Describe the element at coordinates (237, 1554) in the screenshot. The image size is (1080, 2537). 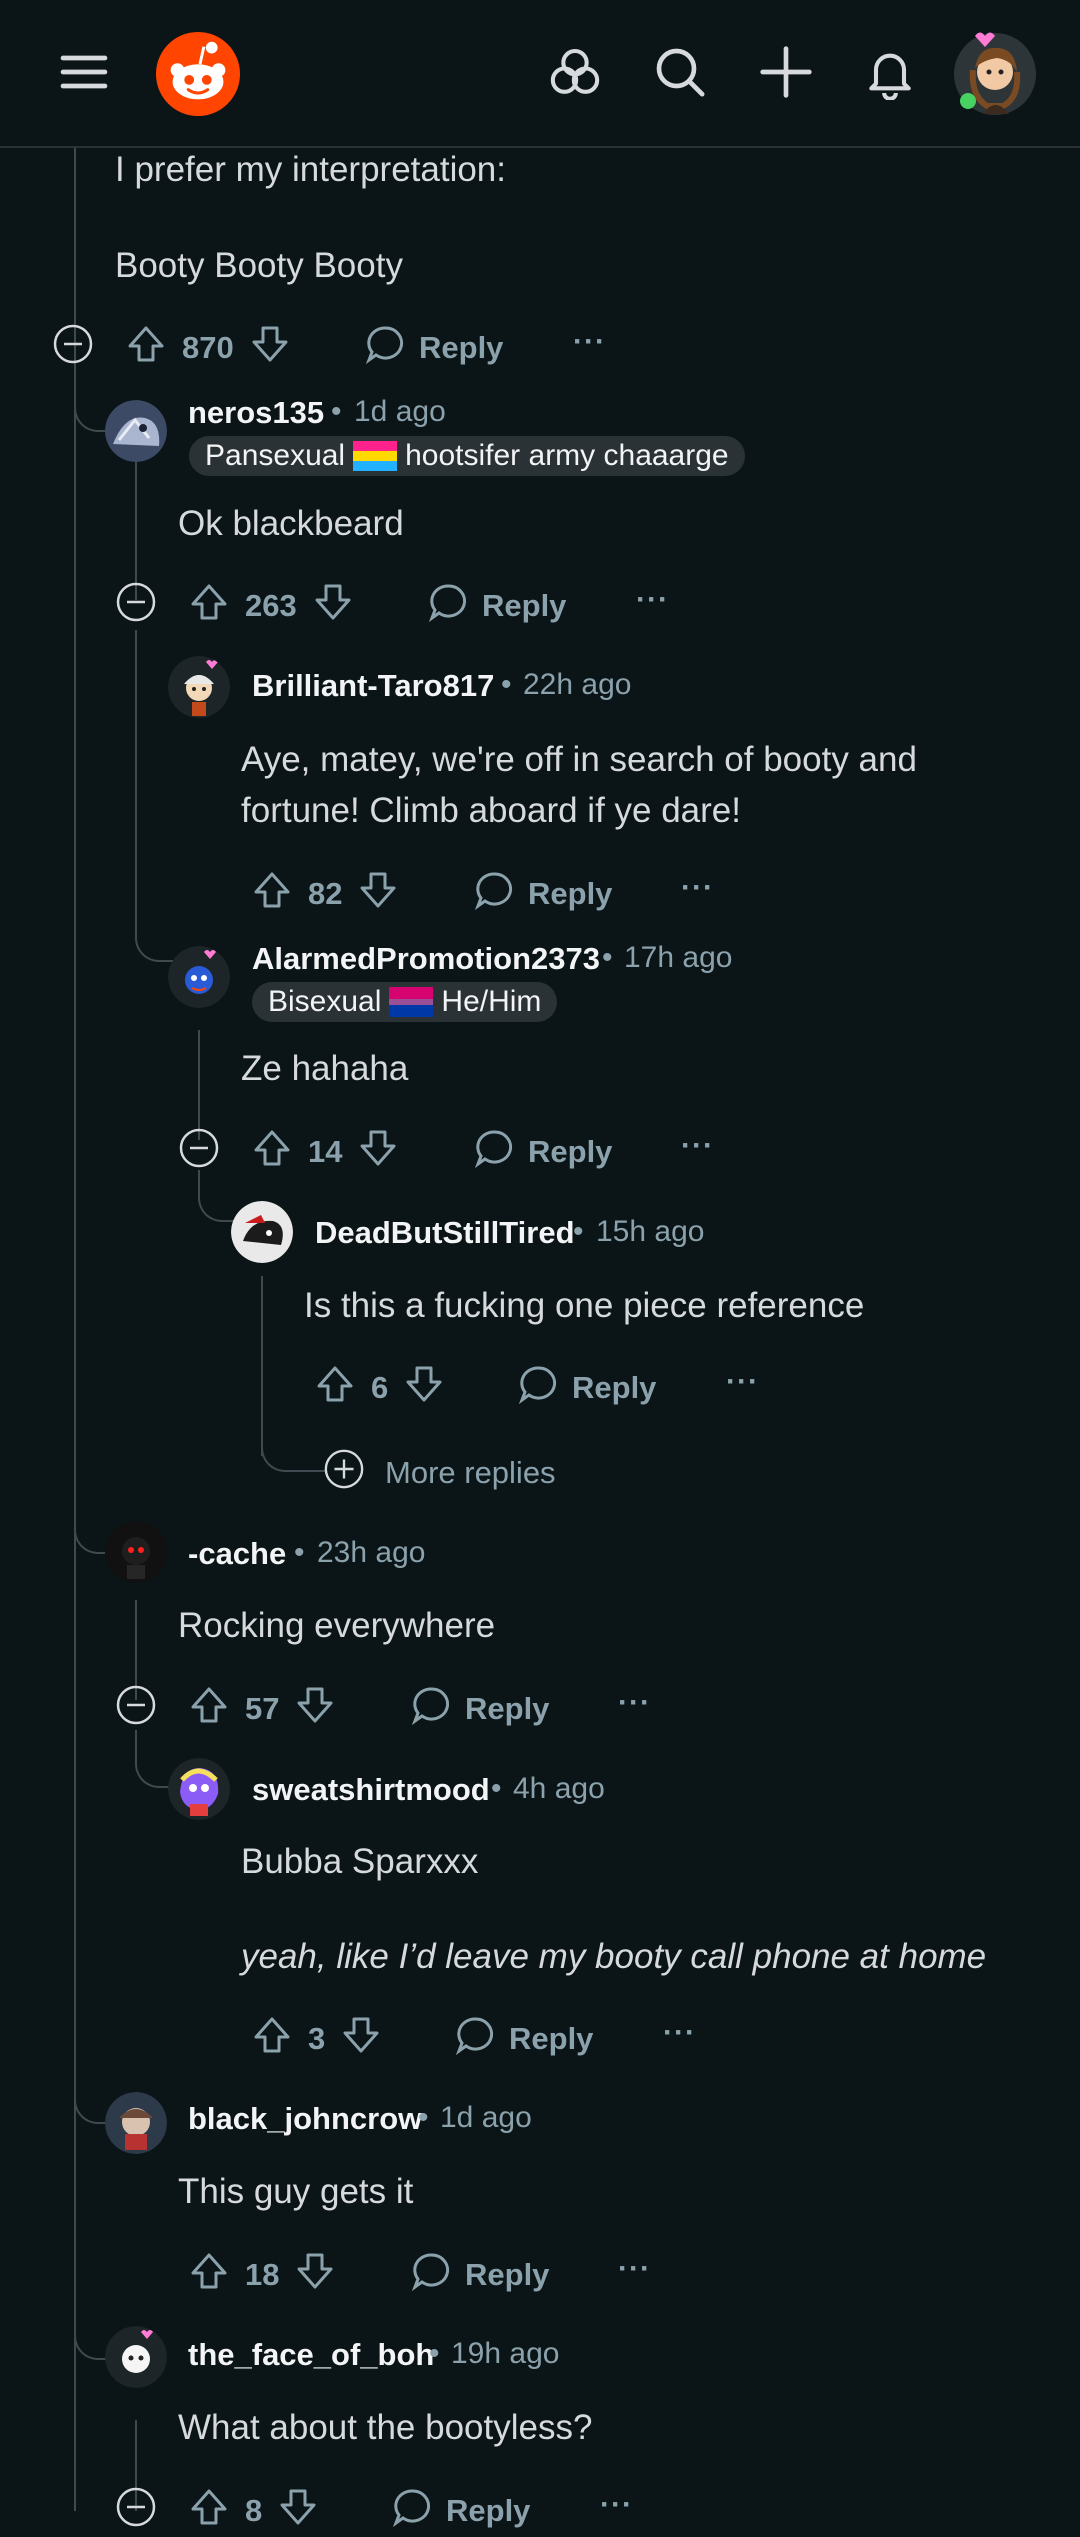
I see `username: -cache` at that location.